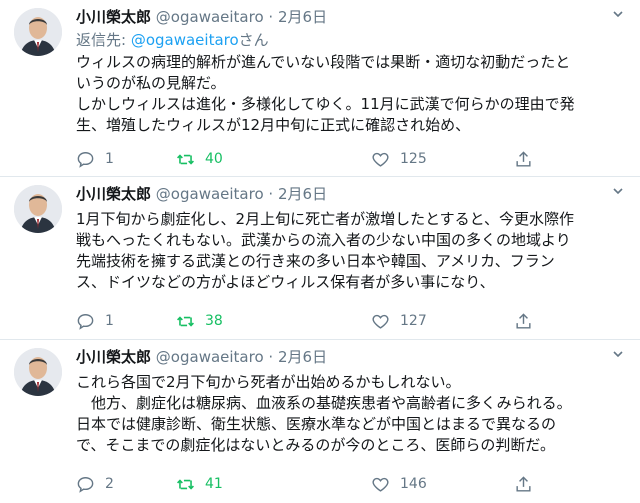 The height and width of the screenshot is (503, 640). Describe the element at coordinates (325, 104) in the screenshot. I see `tweet-line: しかしウィルスは進化・多様化してゆく。11月に武漢で何らかの理由で発` at that location.